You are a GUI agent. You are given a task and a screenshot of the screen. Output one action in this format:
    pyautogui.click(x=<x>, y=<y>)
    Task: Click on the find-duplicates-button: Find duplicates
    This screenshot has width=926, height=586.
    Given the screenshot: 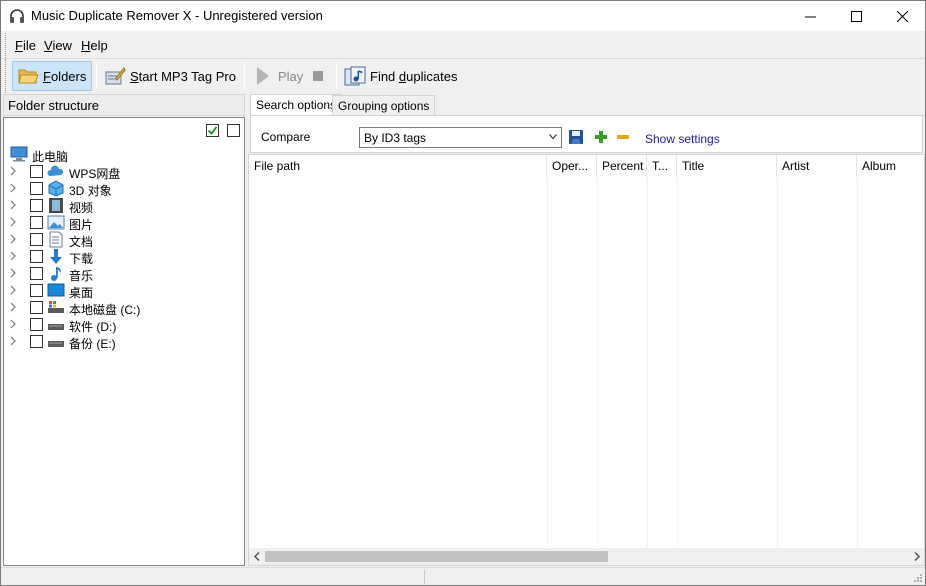 What is the action you would take?
    pyautogui.click(x=400, y=76)
    